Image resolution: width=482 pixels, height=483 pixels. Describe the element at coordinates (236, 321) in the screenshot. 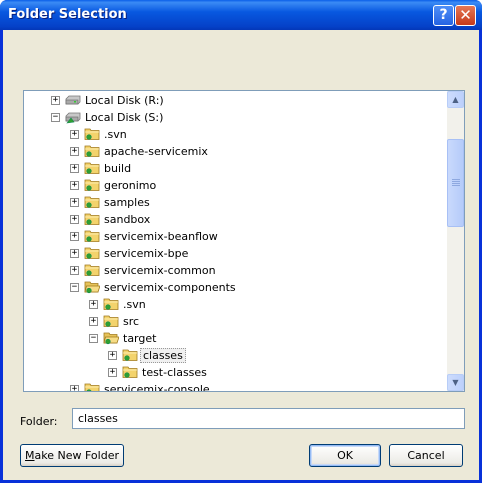

I see `tree-item: + src` at that location.